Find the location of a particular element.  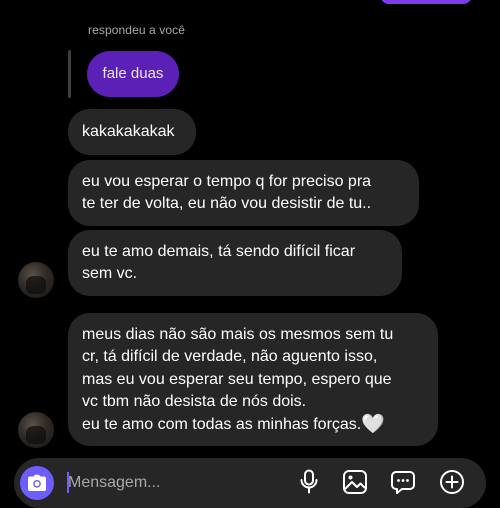

voice-message-button is located at coordinates (309, 482).